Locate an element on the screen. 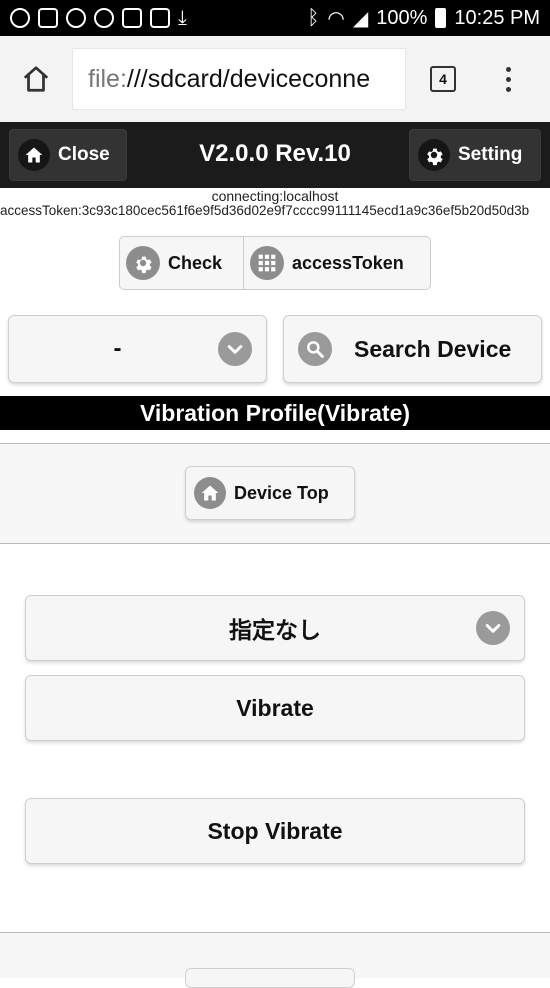 This screenshot has height=988, width=550. search-device-label: Search Device is located at coordinates (433, 348).